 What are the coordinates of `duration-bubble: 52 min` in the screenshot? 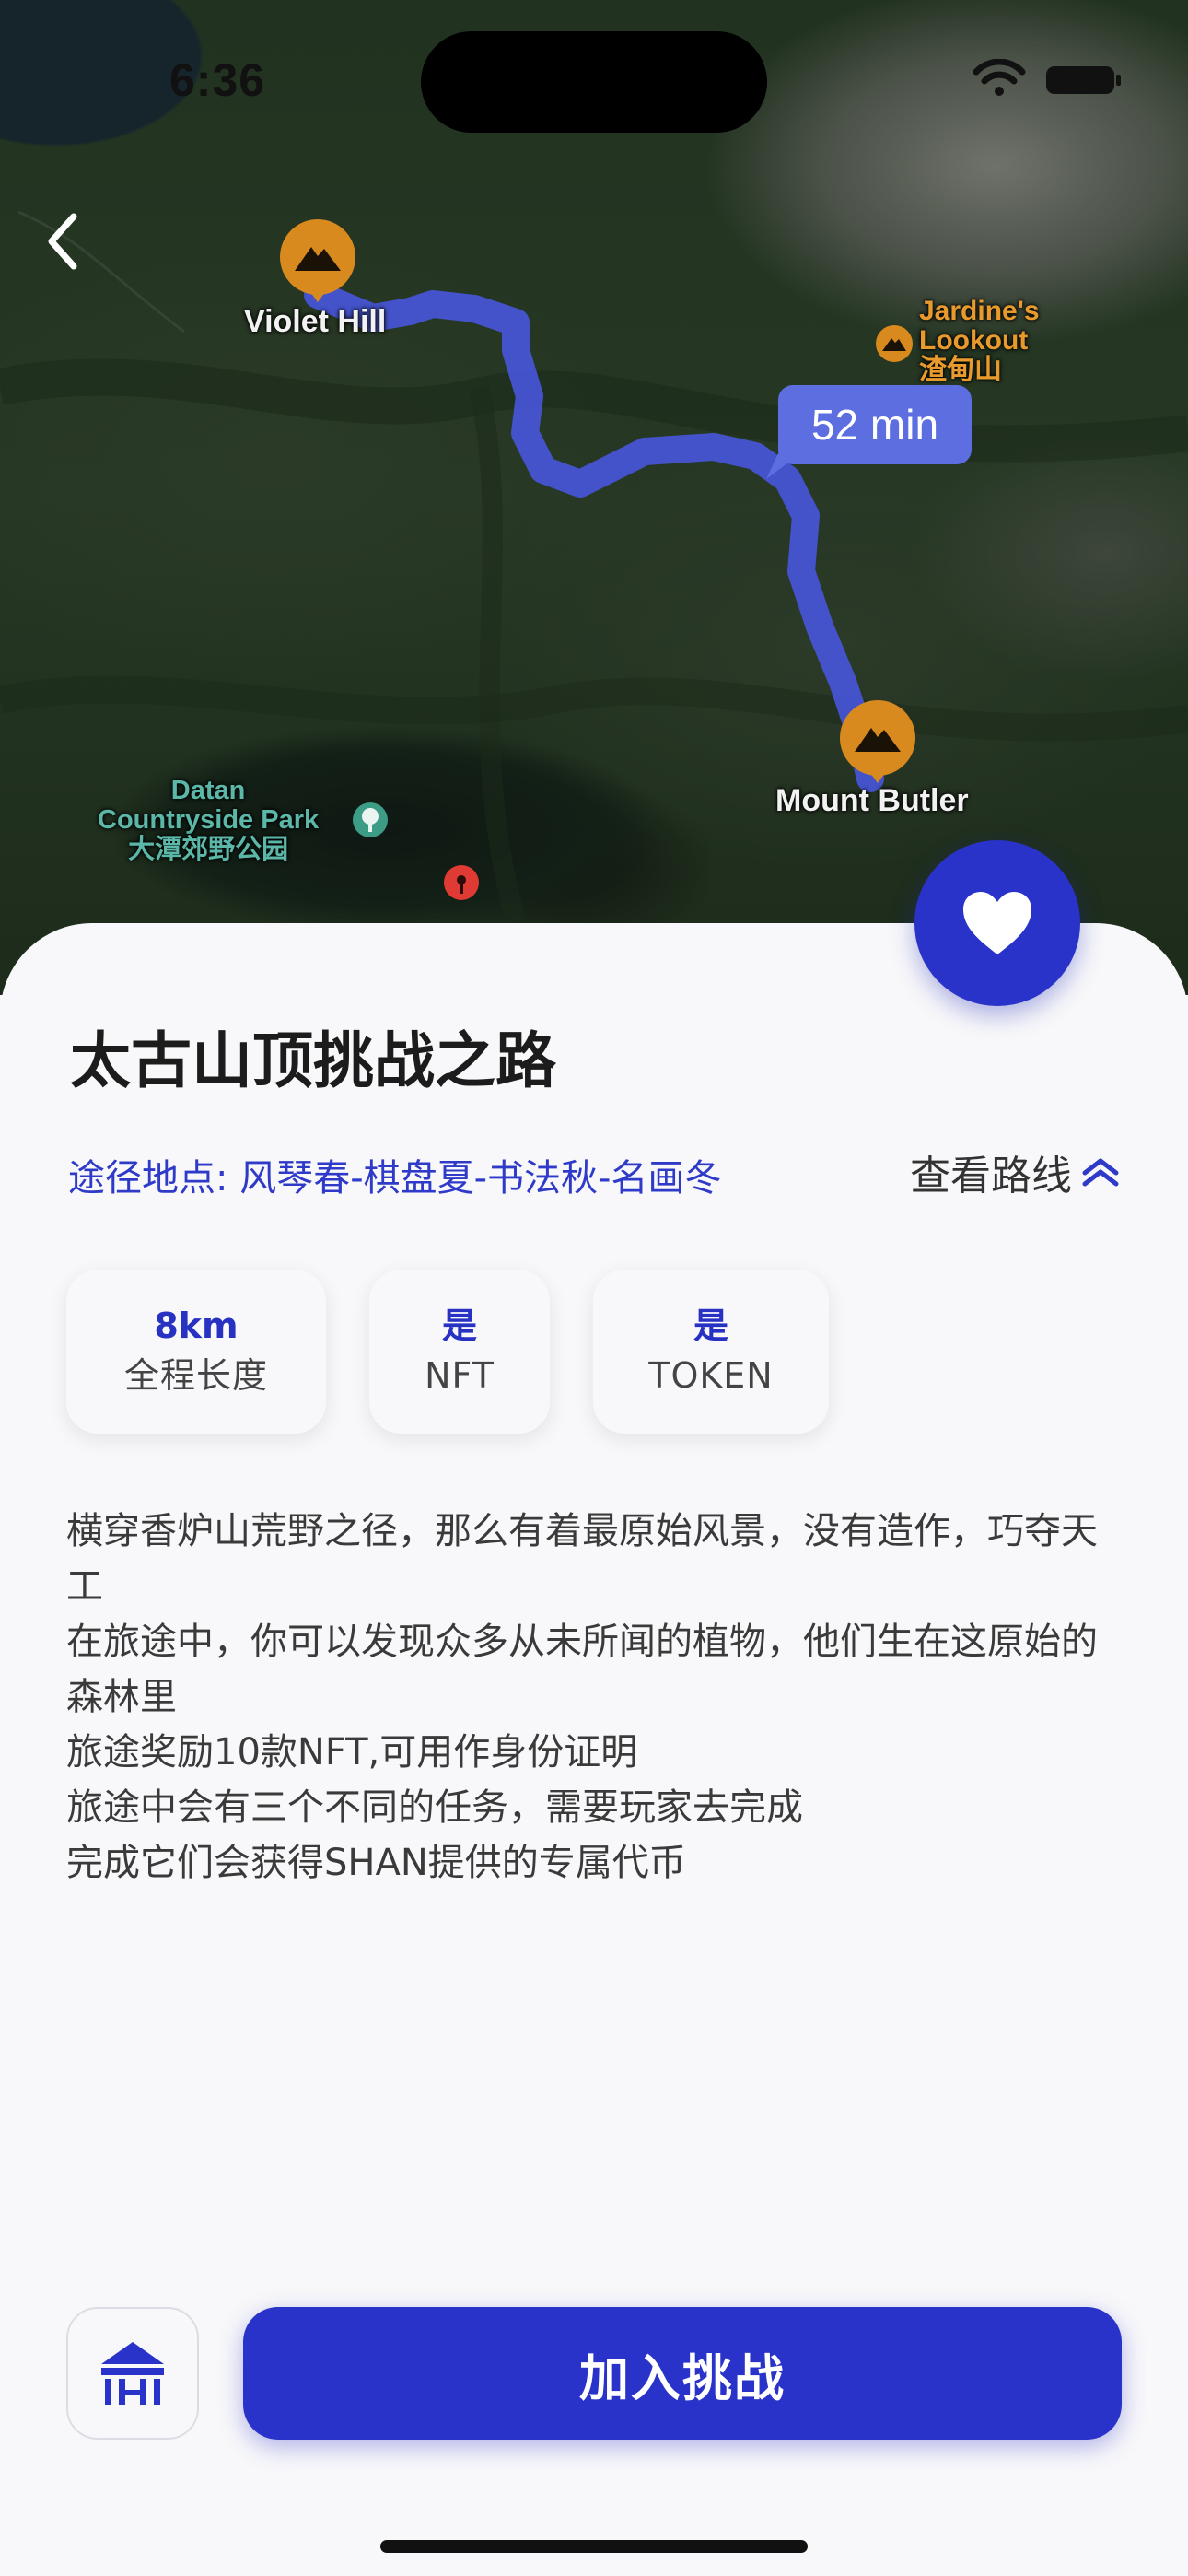 It's located at (875, 424).